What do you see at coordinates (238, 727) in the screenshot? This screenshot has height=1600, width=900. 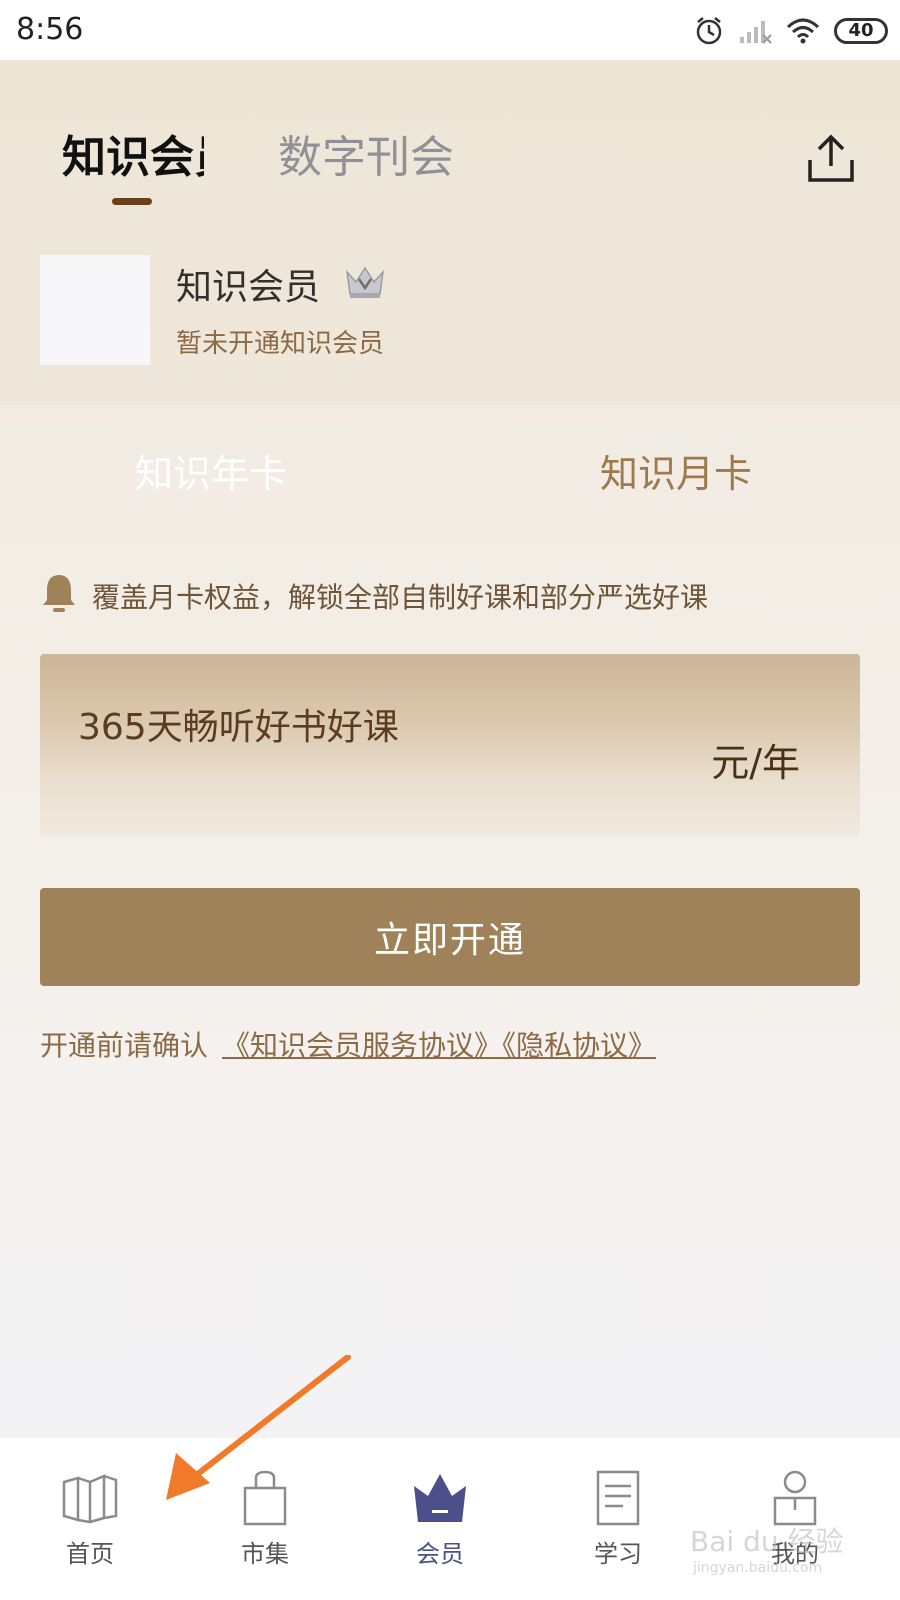 I see `price-description: 365天畅听好书好课` at bounding box center [238, 727].